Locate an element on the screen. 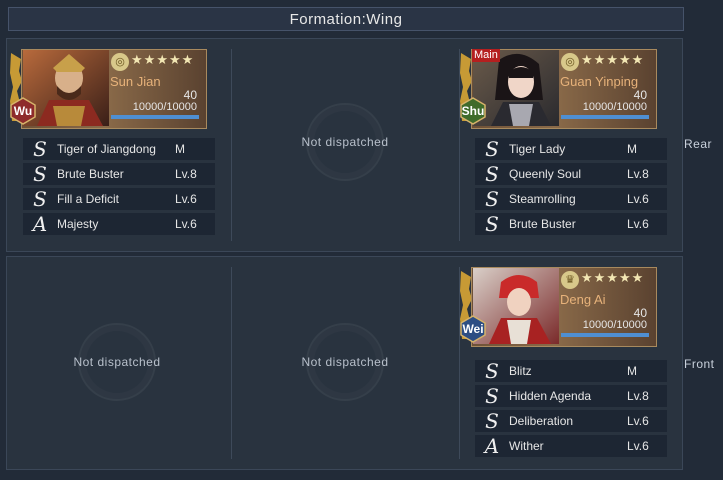  general-name: Sun Jian is located at coordinates (135, 81).